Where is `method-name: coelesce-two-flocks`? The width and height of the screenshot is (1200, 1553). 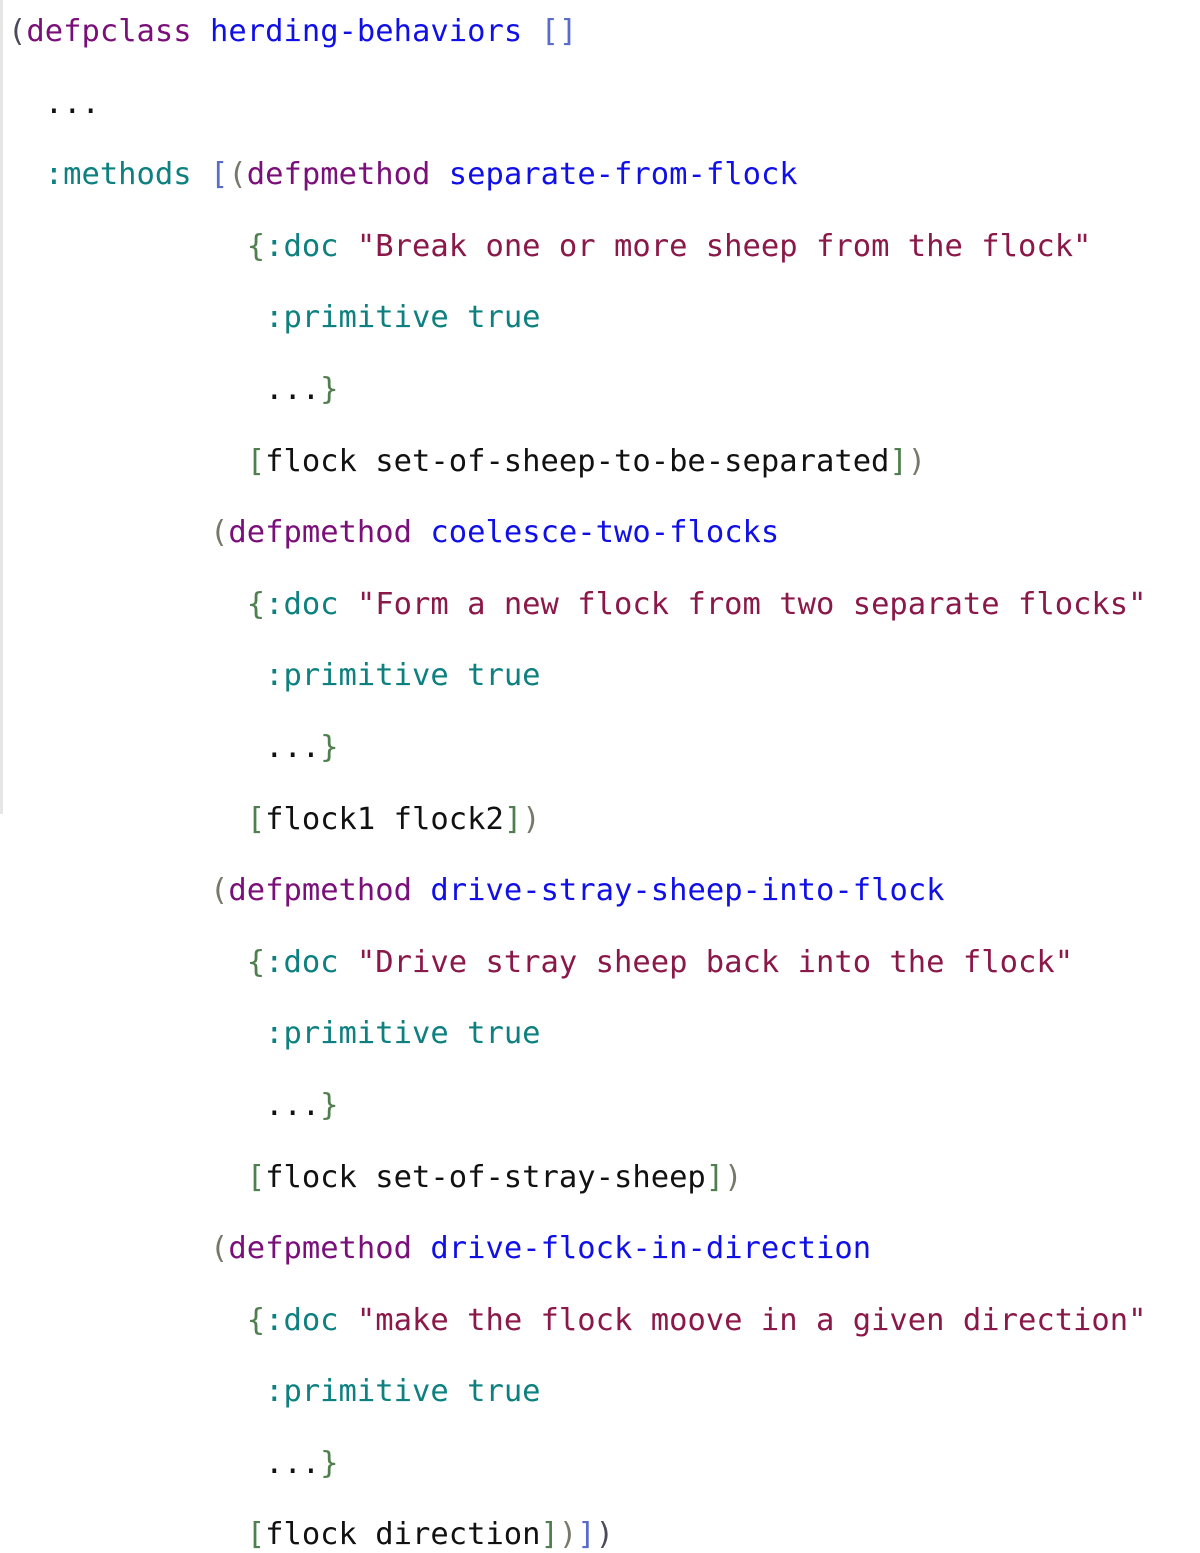
method-name: coelesce-two-flocks is located at coordinates (605, 533).